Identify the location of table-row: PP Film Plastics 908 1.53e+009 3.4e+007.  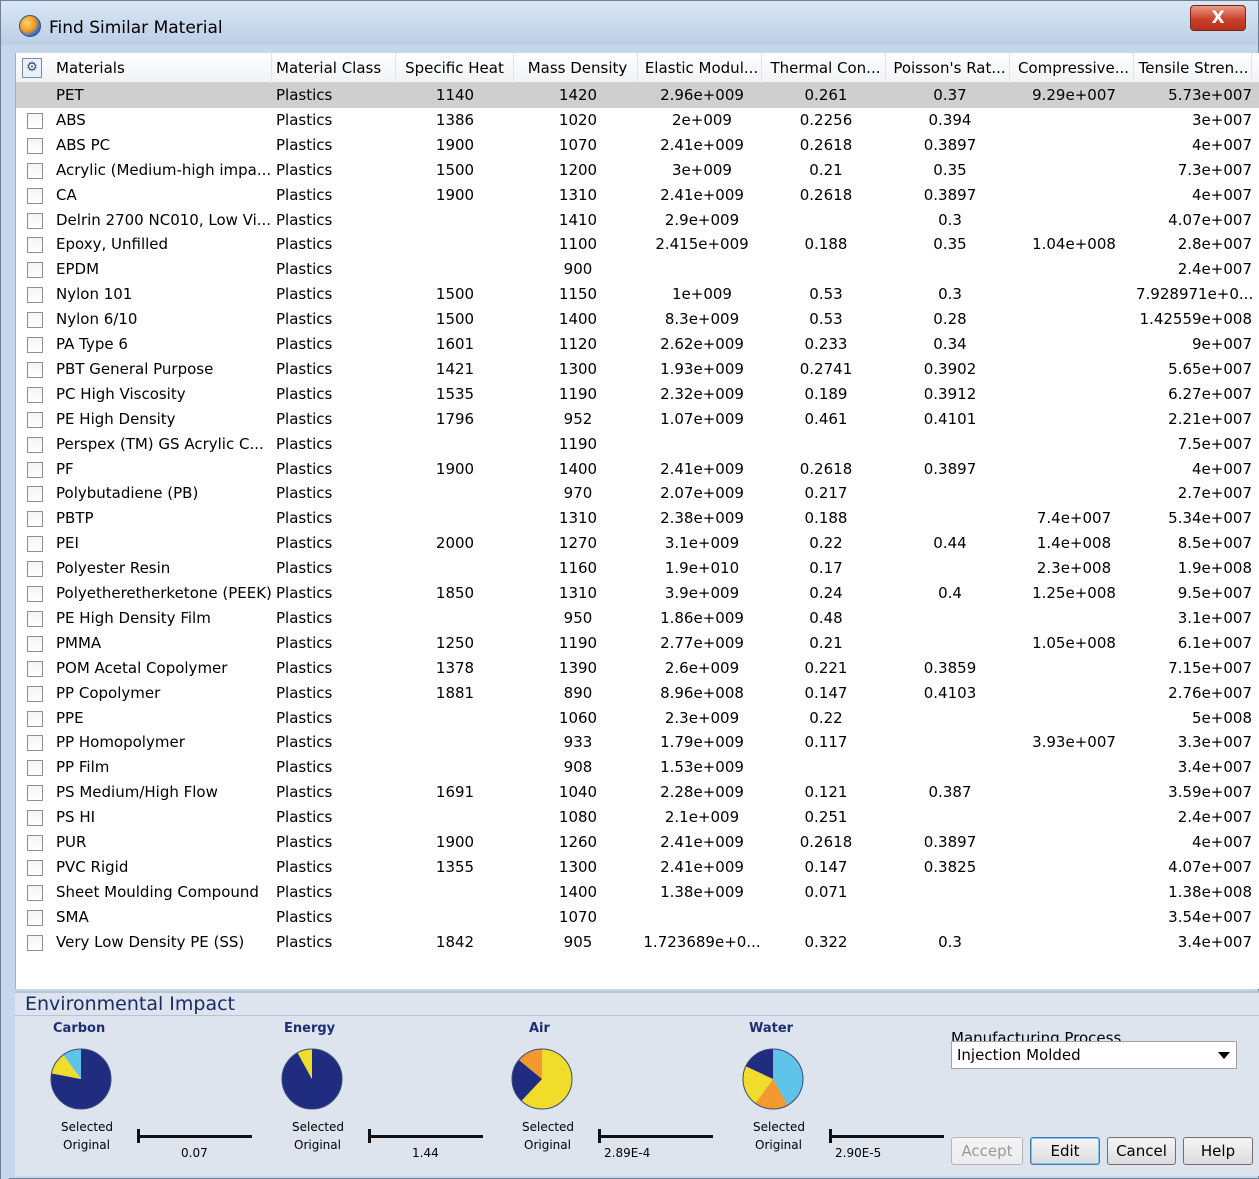
(637, 767).